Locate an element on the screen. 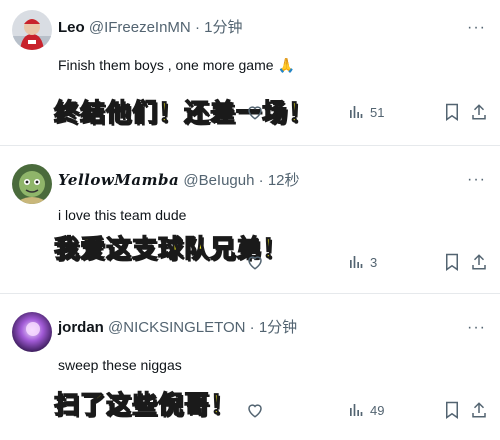 This screenshot has height=440, width=500. action-bar: 51 is located at coordinates (250, 112).